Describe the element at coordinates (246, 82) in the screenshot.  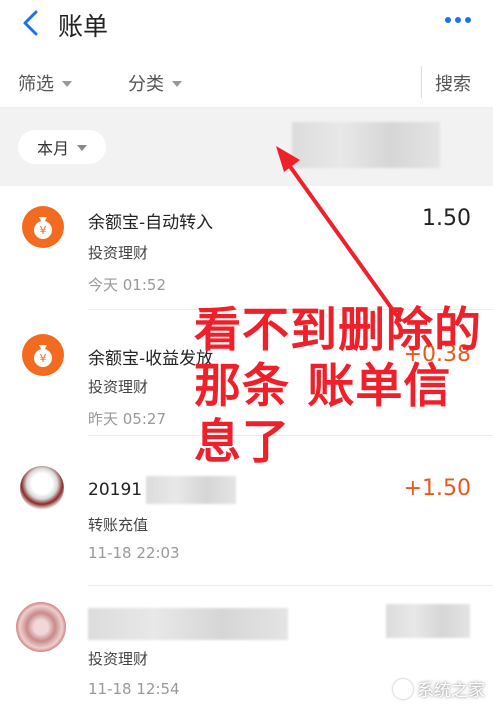
I see `filter-bar: 筛选 分类 搜索` at that location.